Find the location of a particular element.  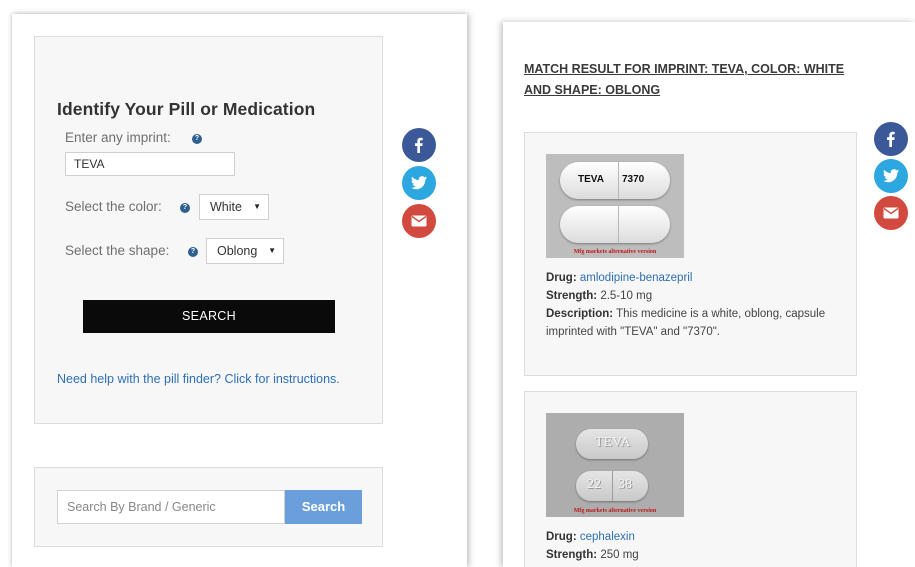

strength-value: 250 mg is located at coordinates (619, 555).